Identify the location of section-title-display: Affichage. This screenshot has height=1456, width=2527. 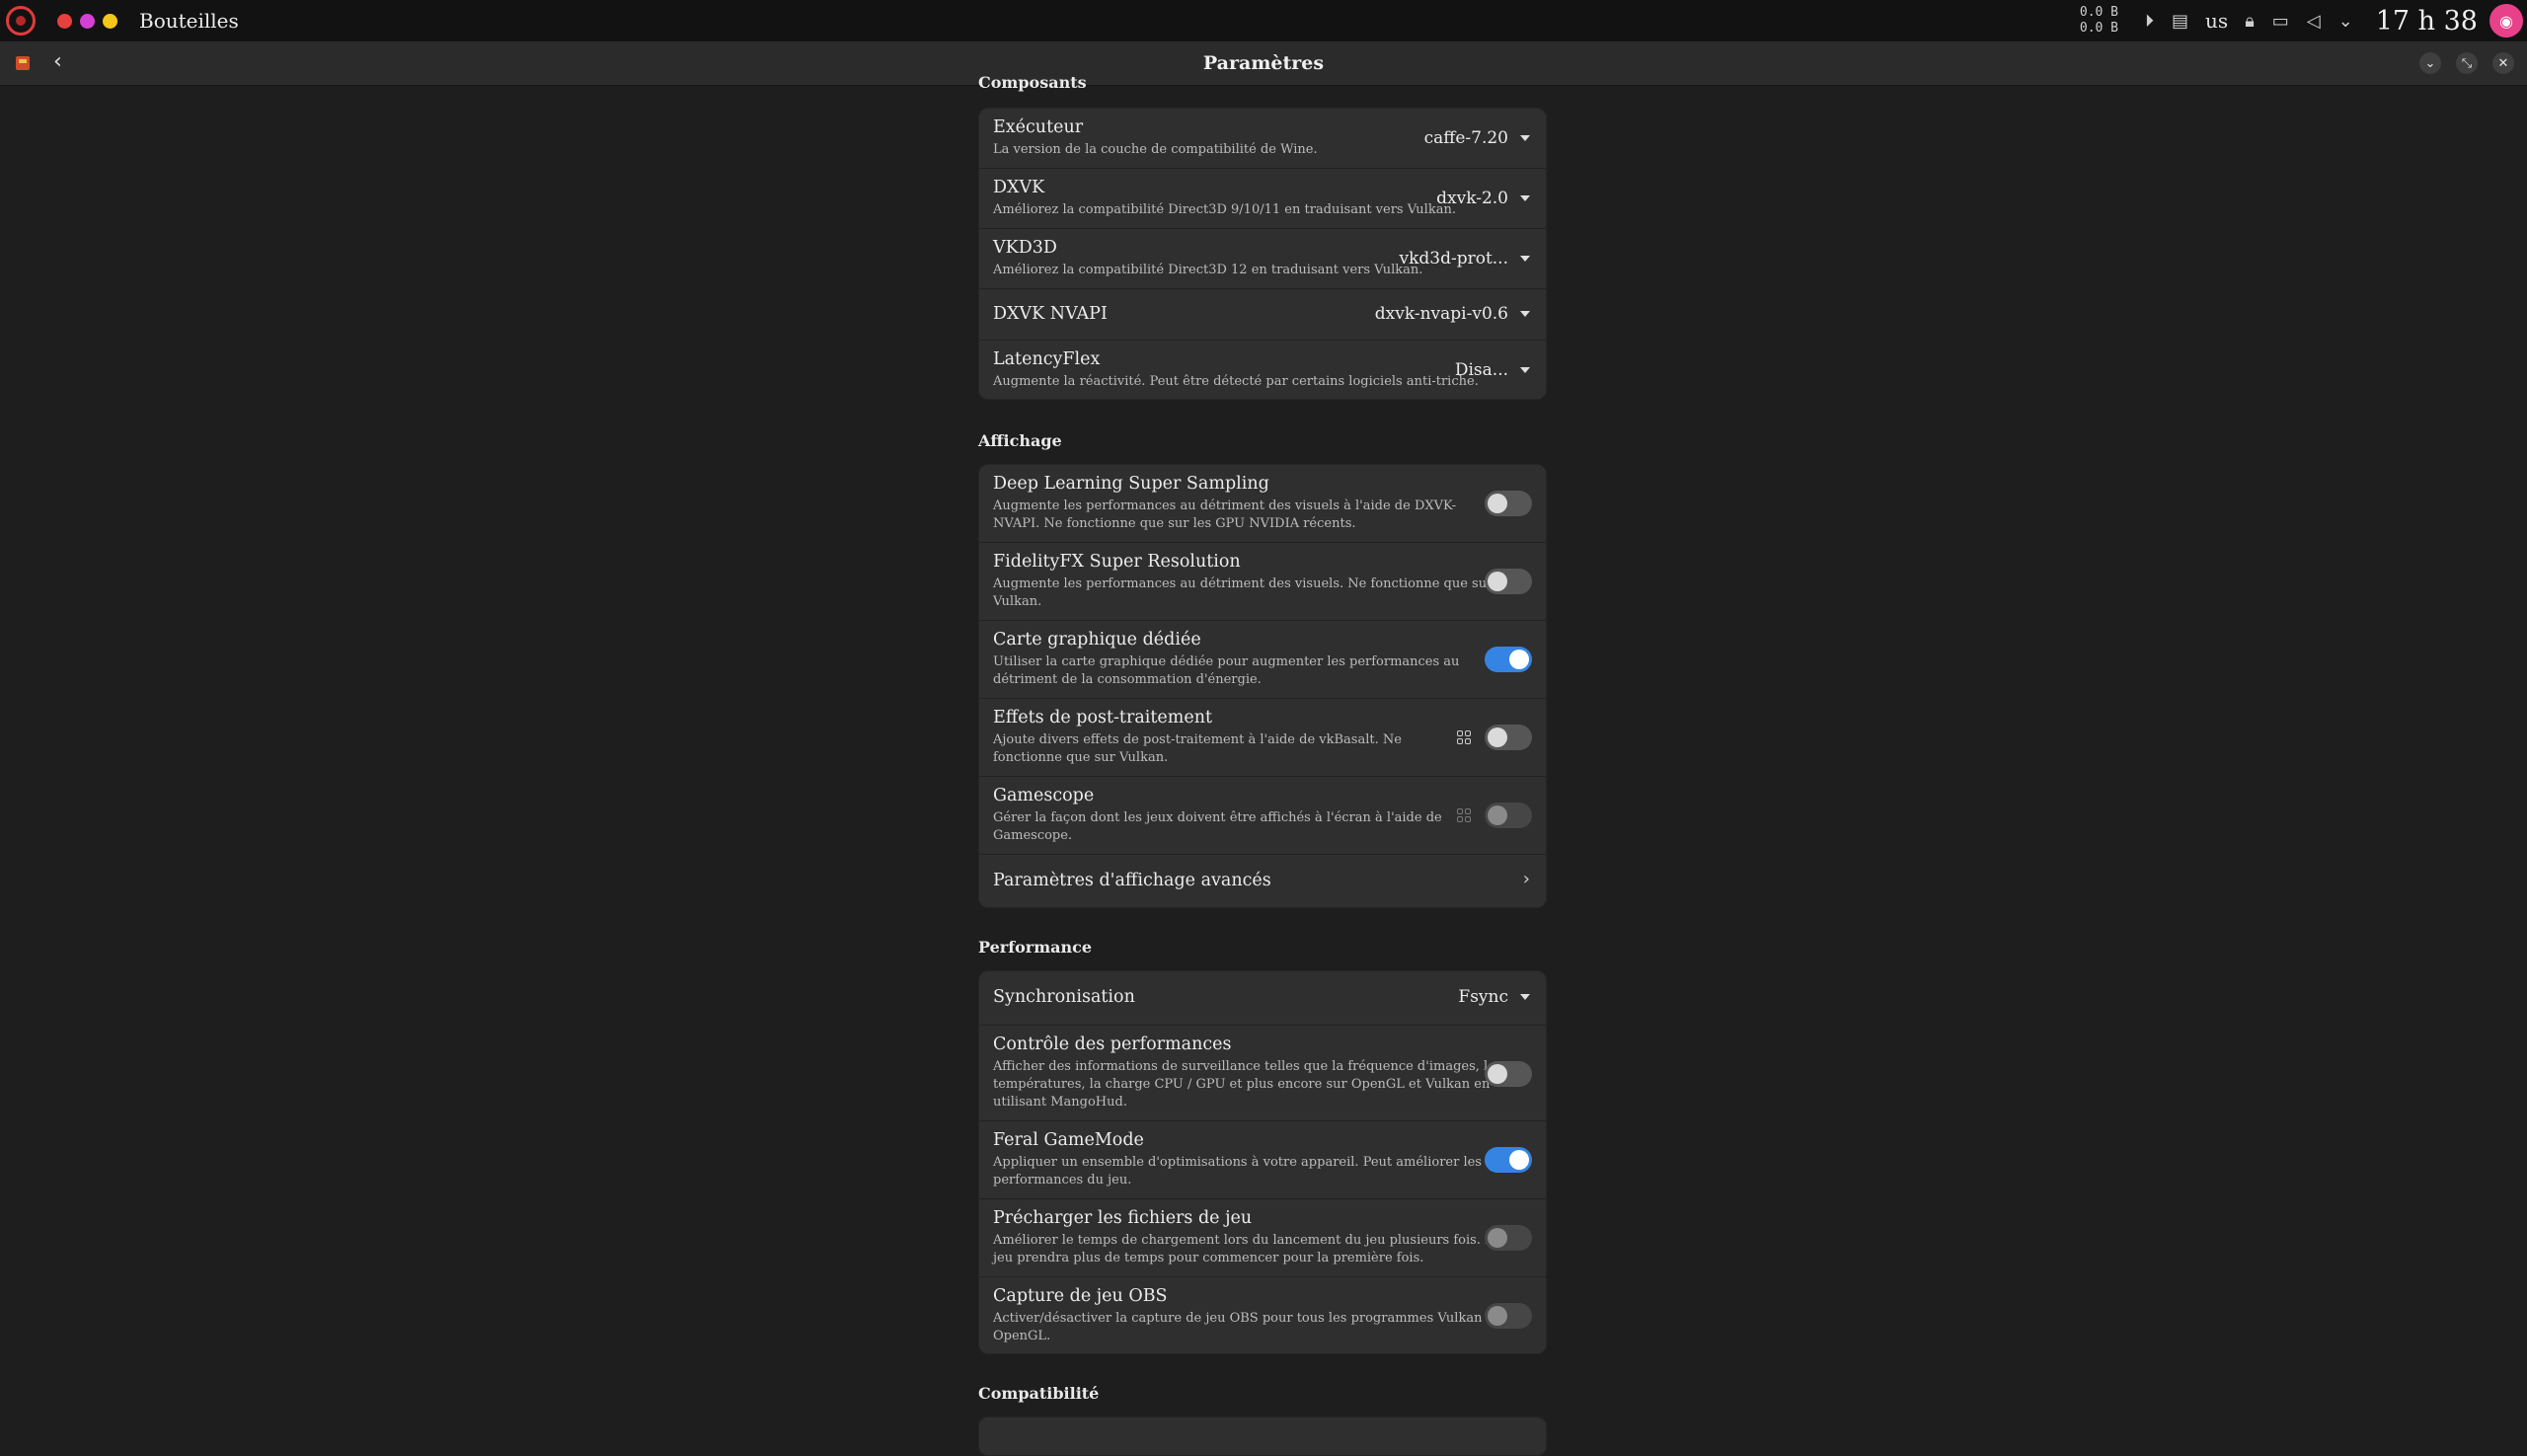
(1020, 440).